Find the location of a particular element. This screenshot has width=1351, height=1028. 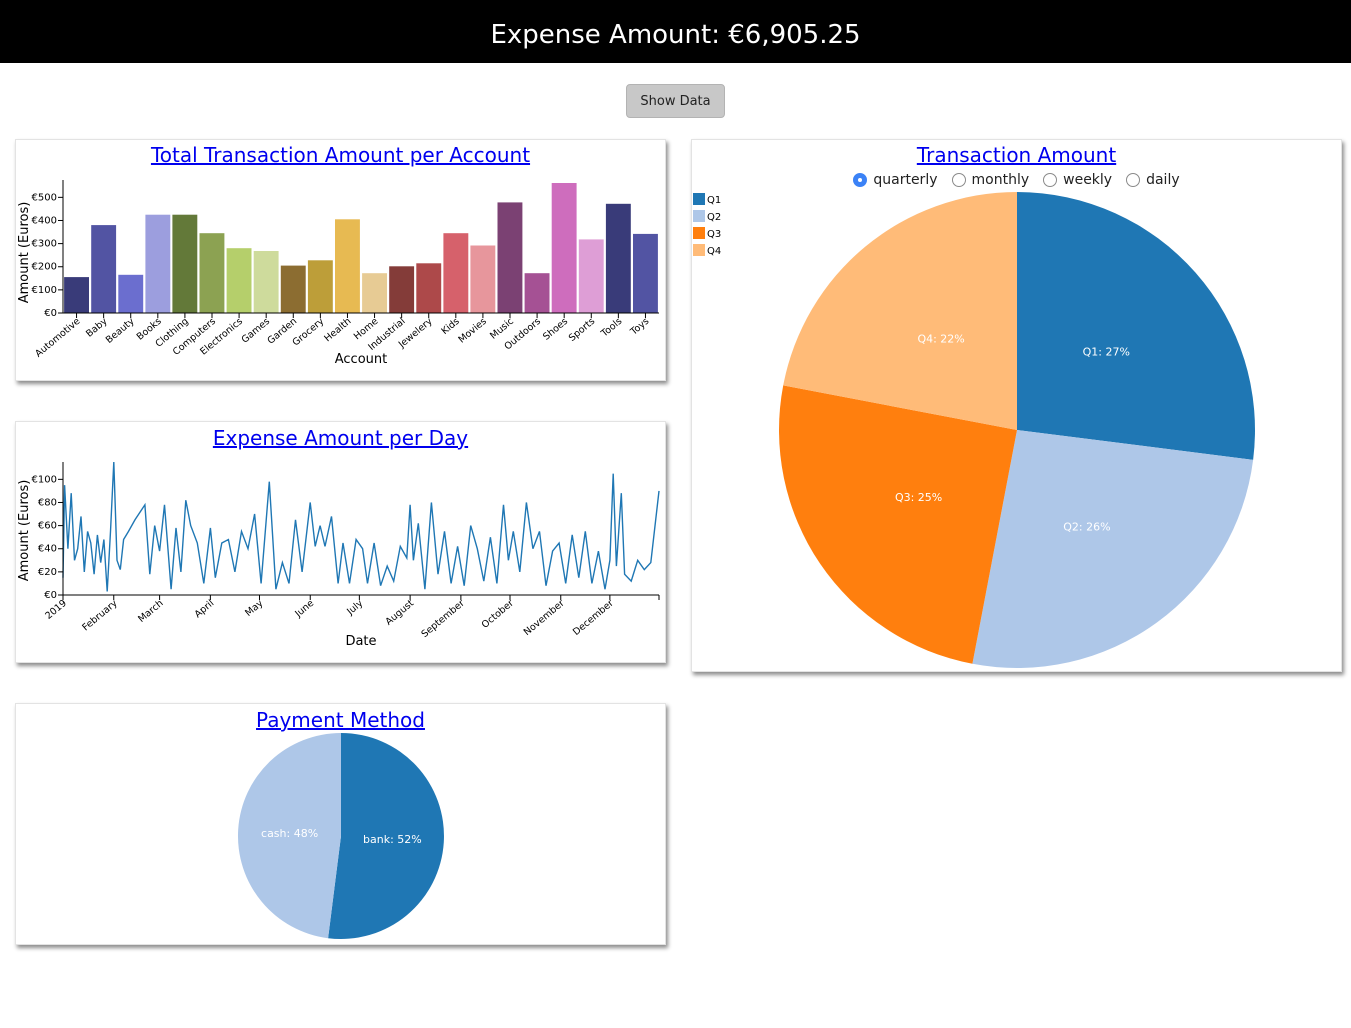

bar-movies is located at coordinates (483, 279).